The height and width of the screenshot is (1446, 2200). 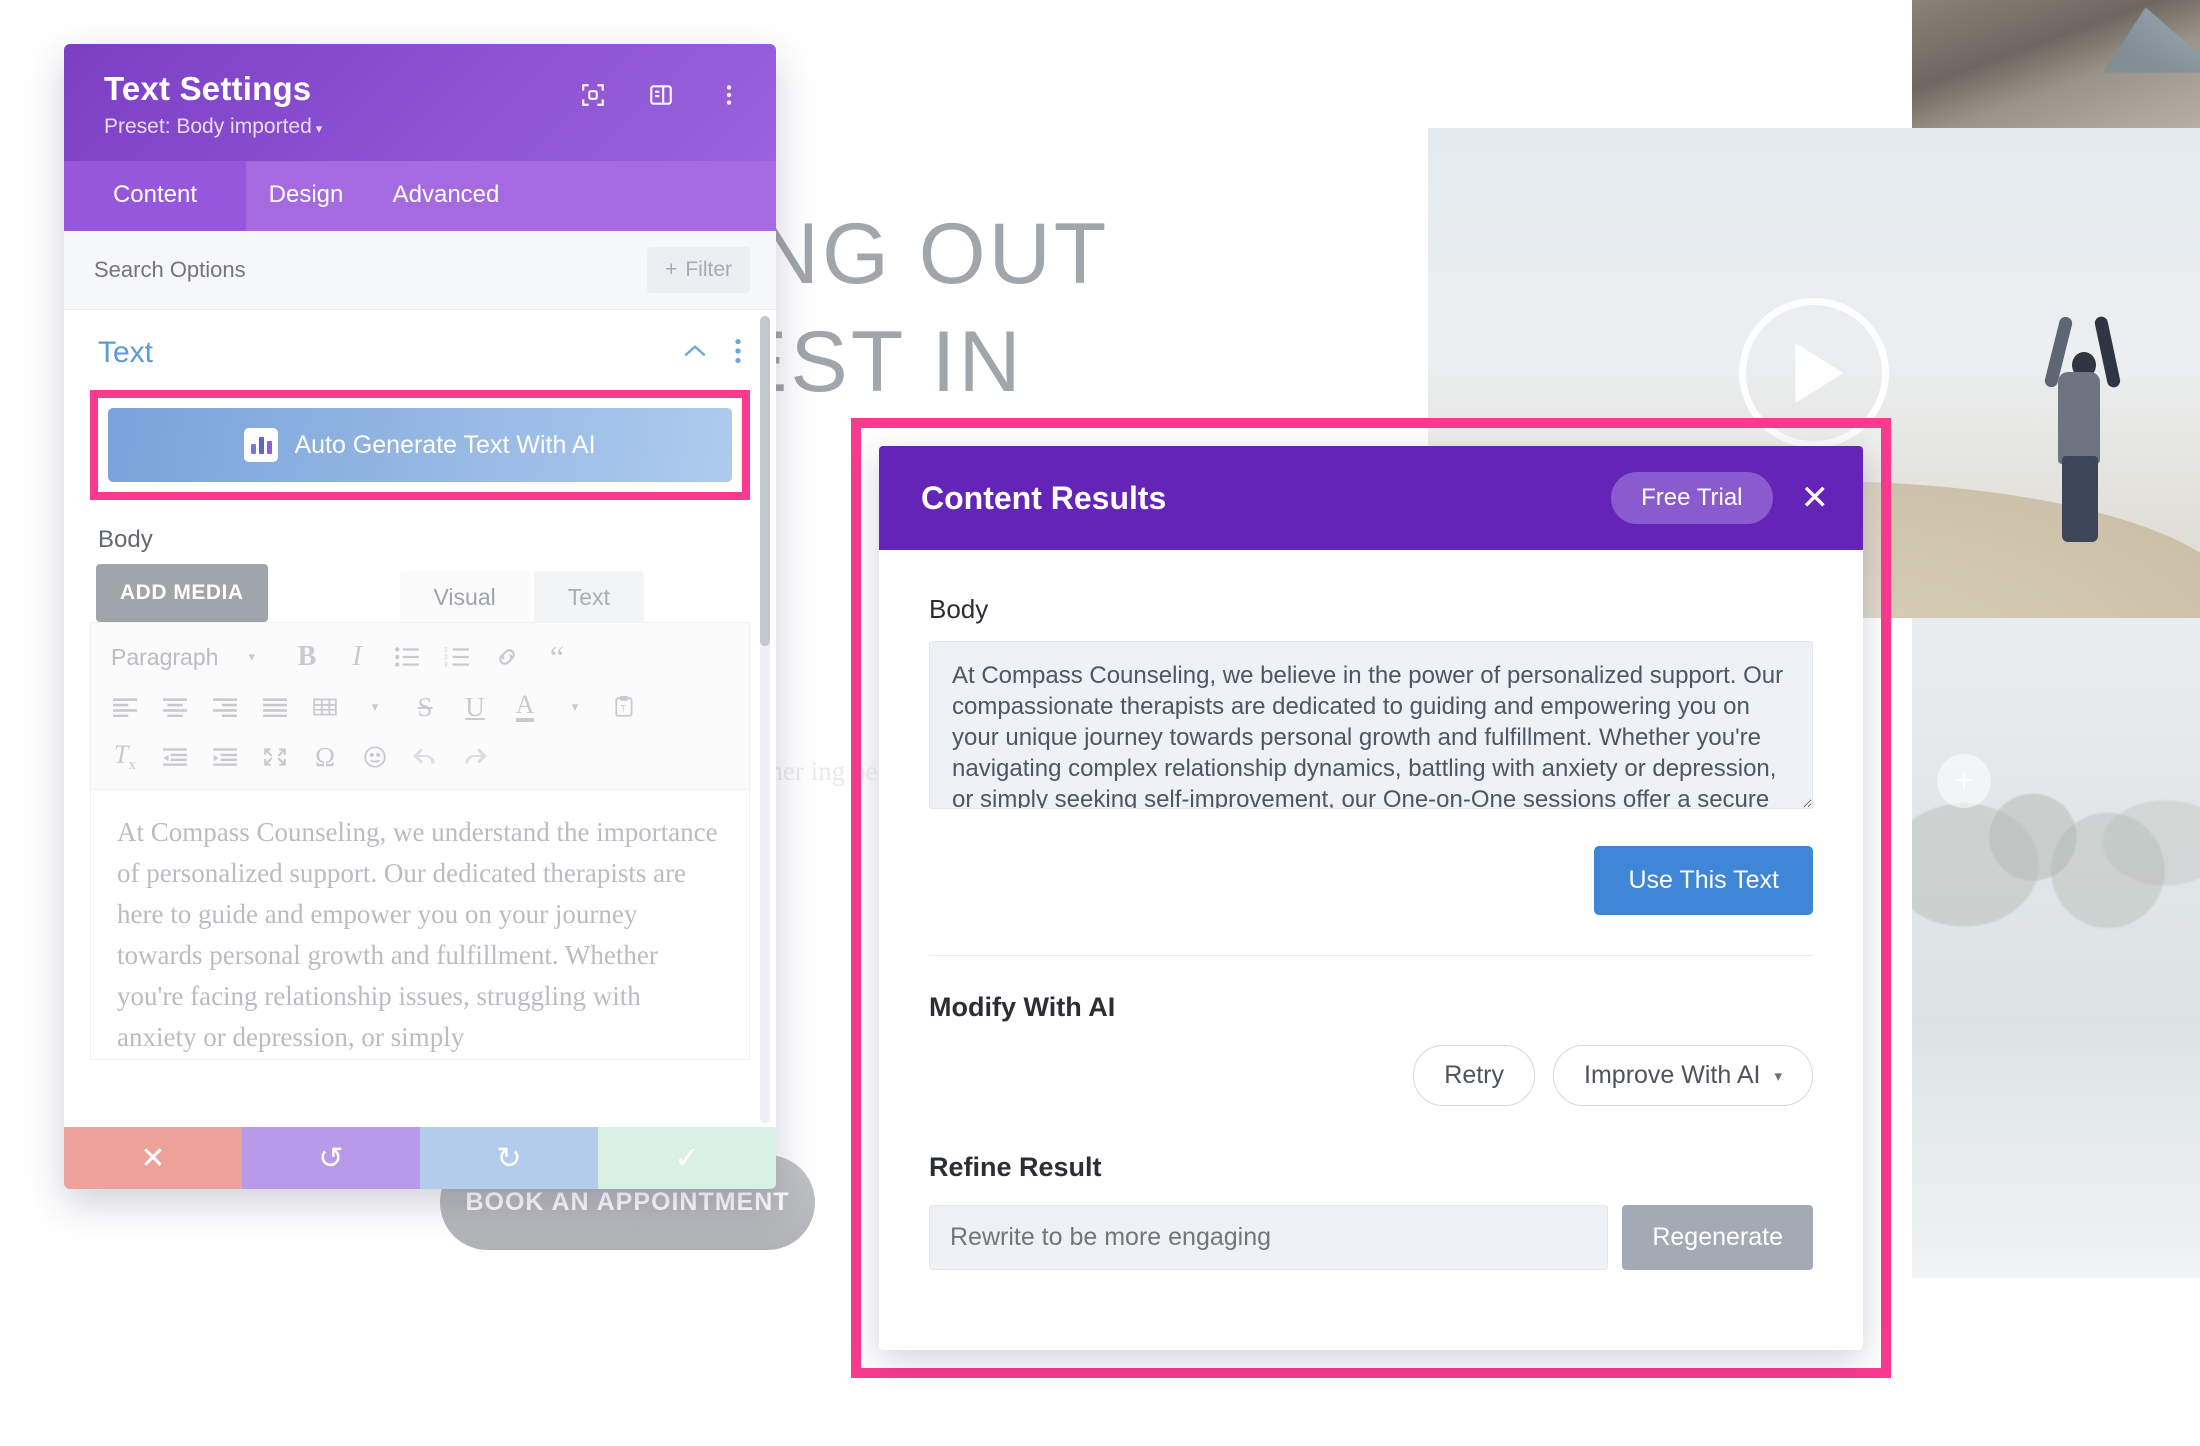 I want to click on paste-as-text-icon: T, so click(x=625, y=707).